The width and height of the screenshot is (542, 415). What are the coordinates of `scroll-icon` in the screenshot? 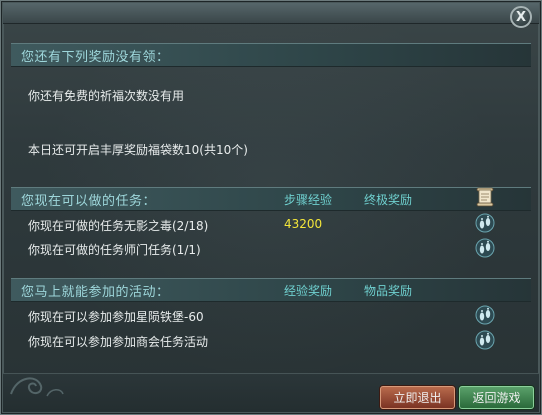 It's located at (485, 197).